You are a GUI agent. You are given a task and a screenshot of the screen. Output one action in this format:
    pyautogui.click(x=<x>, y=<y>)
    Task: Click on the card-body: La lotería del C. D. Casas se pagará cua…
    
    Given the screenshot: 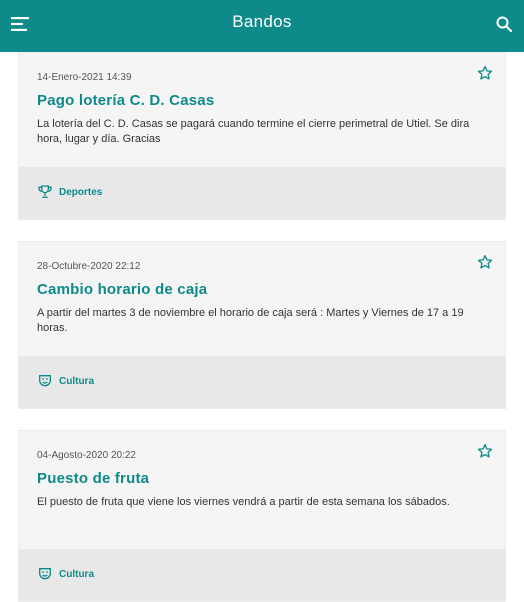 What is the action you would take?
    pyautogui.click(x=253, y=131)
    